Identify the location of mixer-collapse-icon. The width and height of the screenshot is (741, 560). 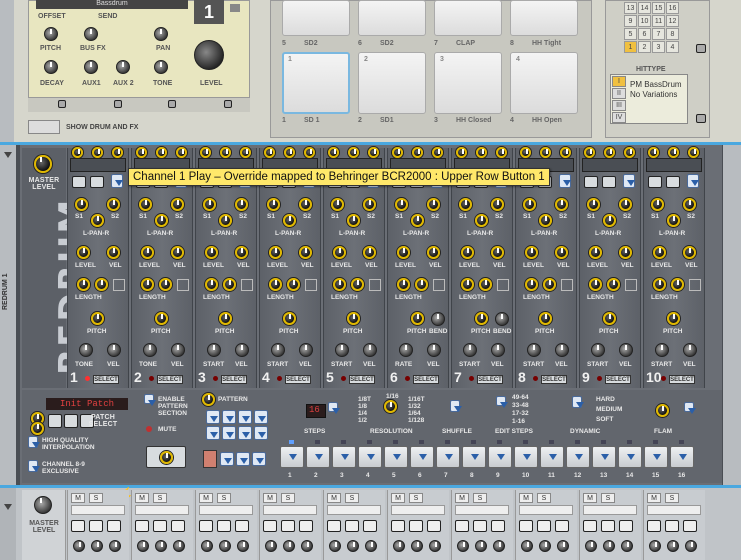
(8, 507).